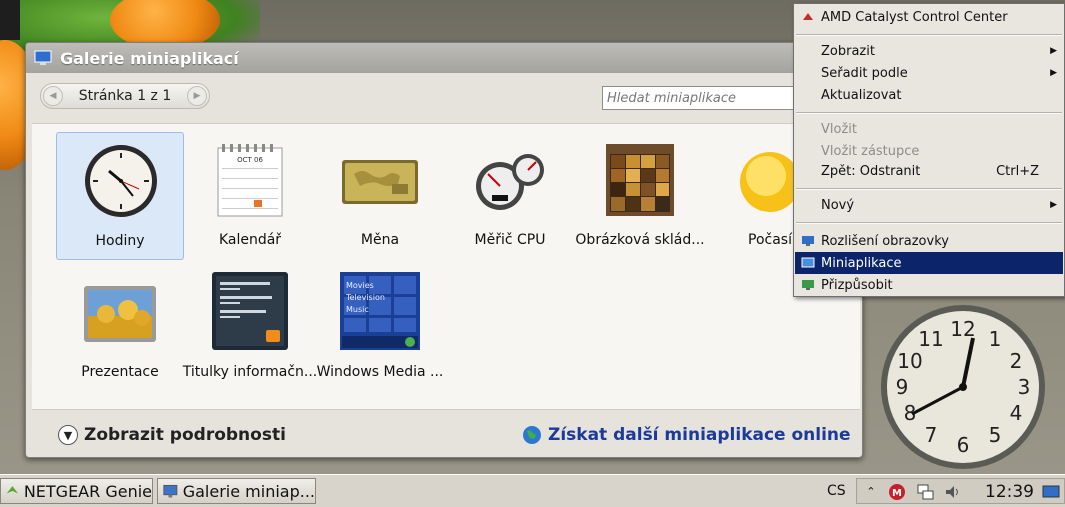 This screenshot has height=507, width=1065. I want to click on media-menu-item: Television, so click(365, 297).